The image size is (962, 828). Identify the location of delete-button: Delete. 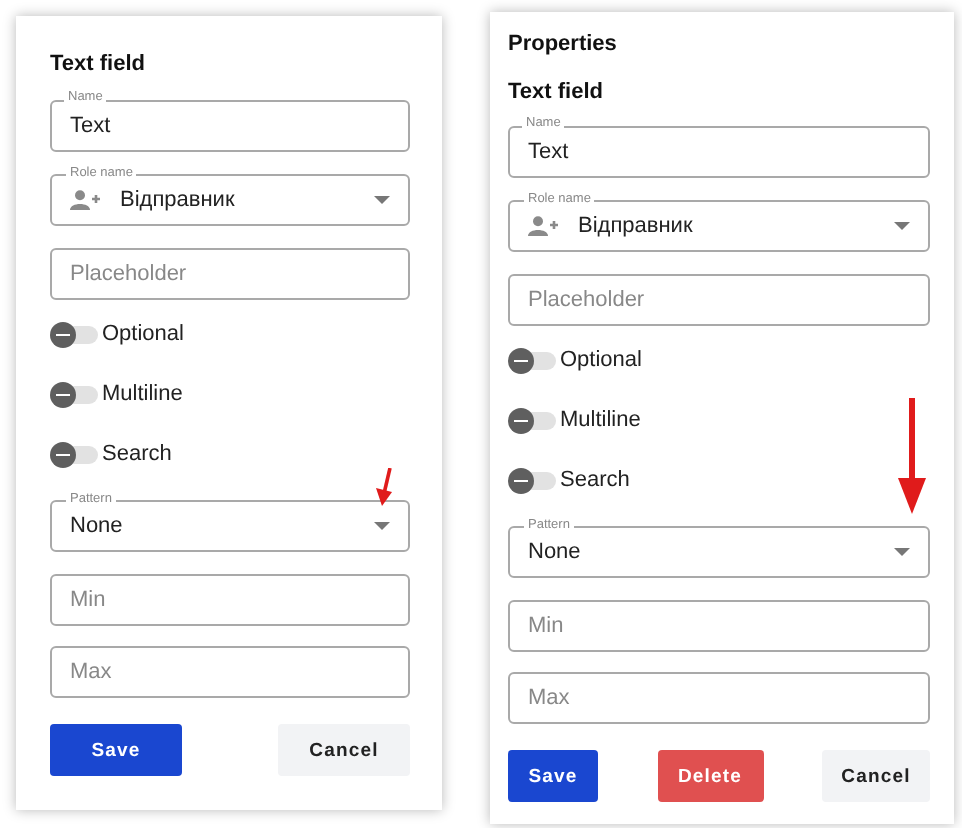
(710, 776).